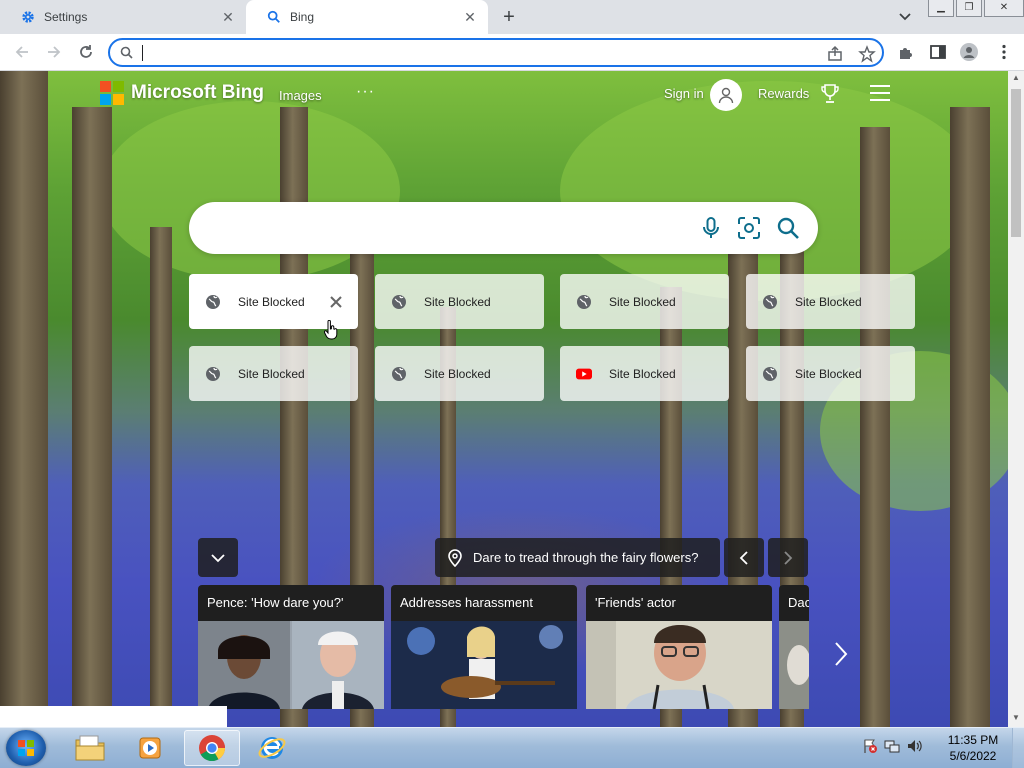 The height and width of the screenshot is (768, 1024). Describe the element at coordinates (113, 716) in the screenshot. I see `status-bubble` at that location.